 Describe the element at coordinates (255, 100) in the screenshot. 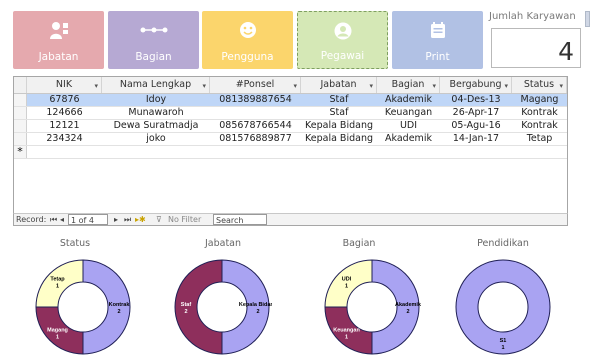

I see `cell-ponsel: 081389887654` at that location.